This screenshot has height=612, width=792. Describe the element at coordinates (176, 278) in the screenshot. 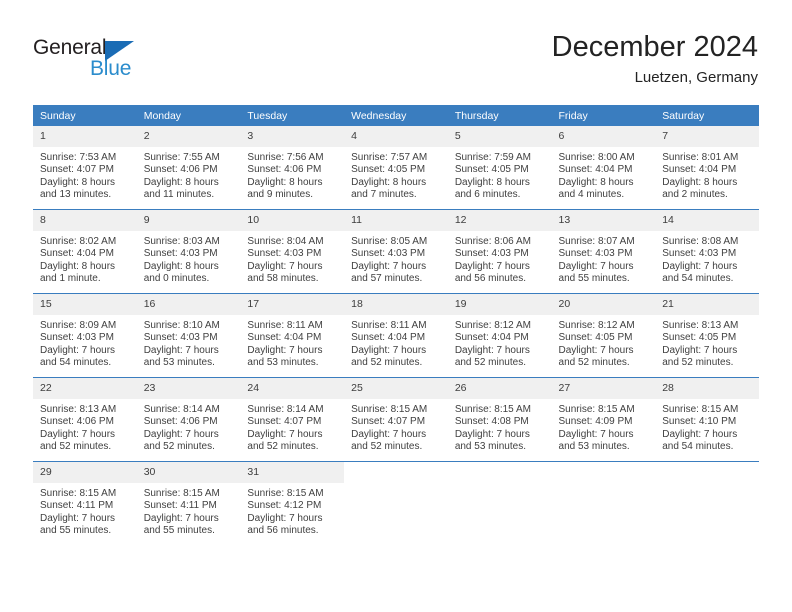

I see `daylight-text-line2: and 0 minutes.` at that location.